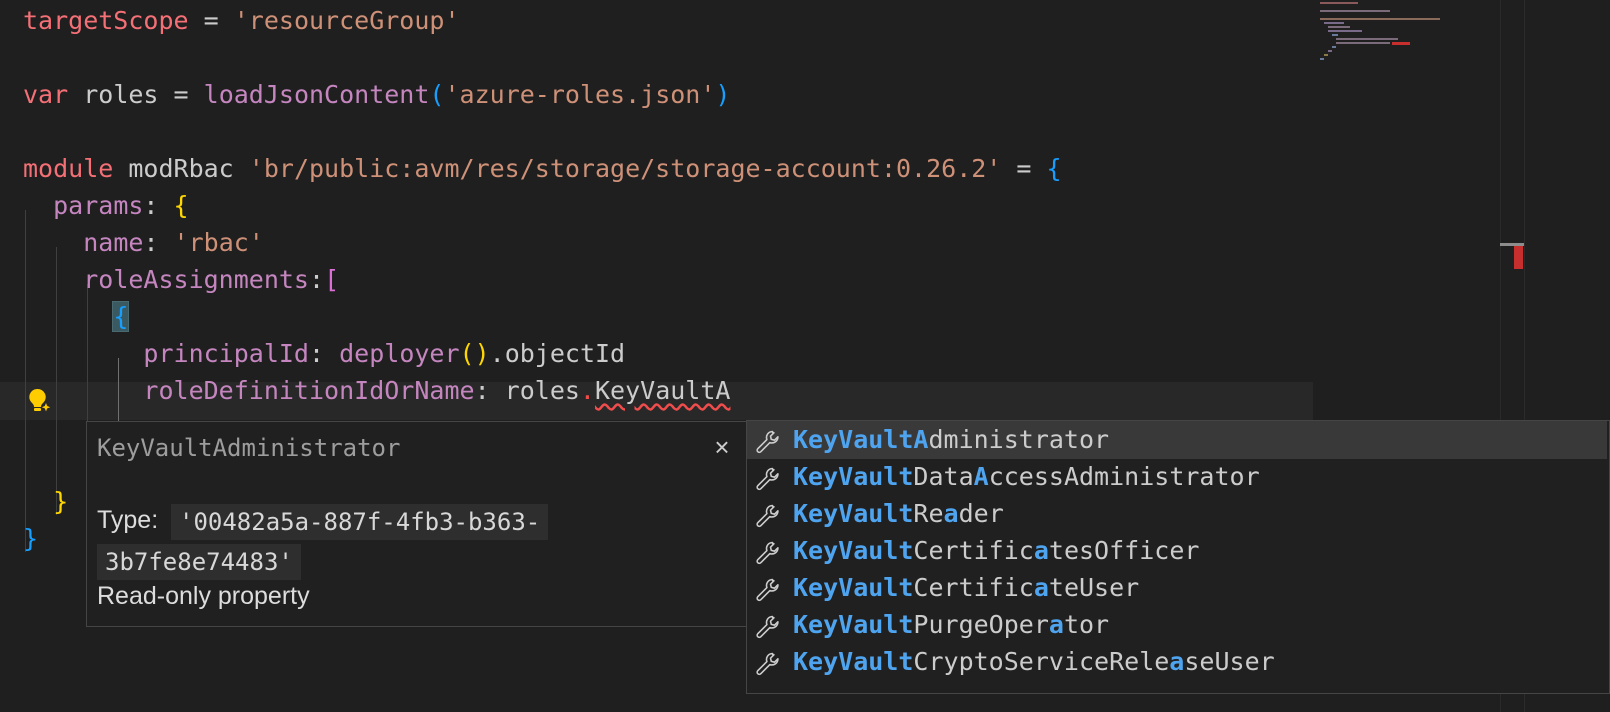 This screenshot has width=1610, height=712. Describe the element at coordinates (981, 476) in the screenshot. I see `match-highlight: A` at that location.